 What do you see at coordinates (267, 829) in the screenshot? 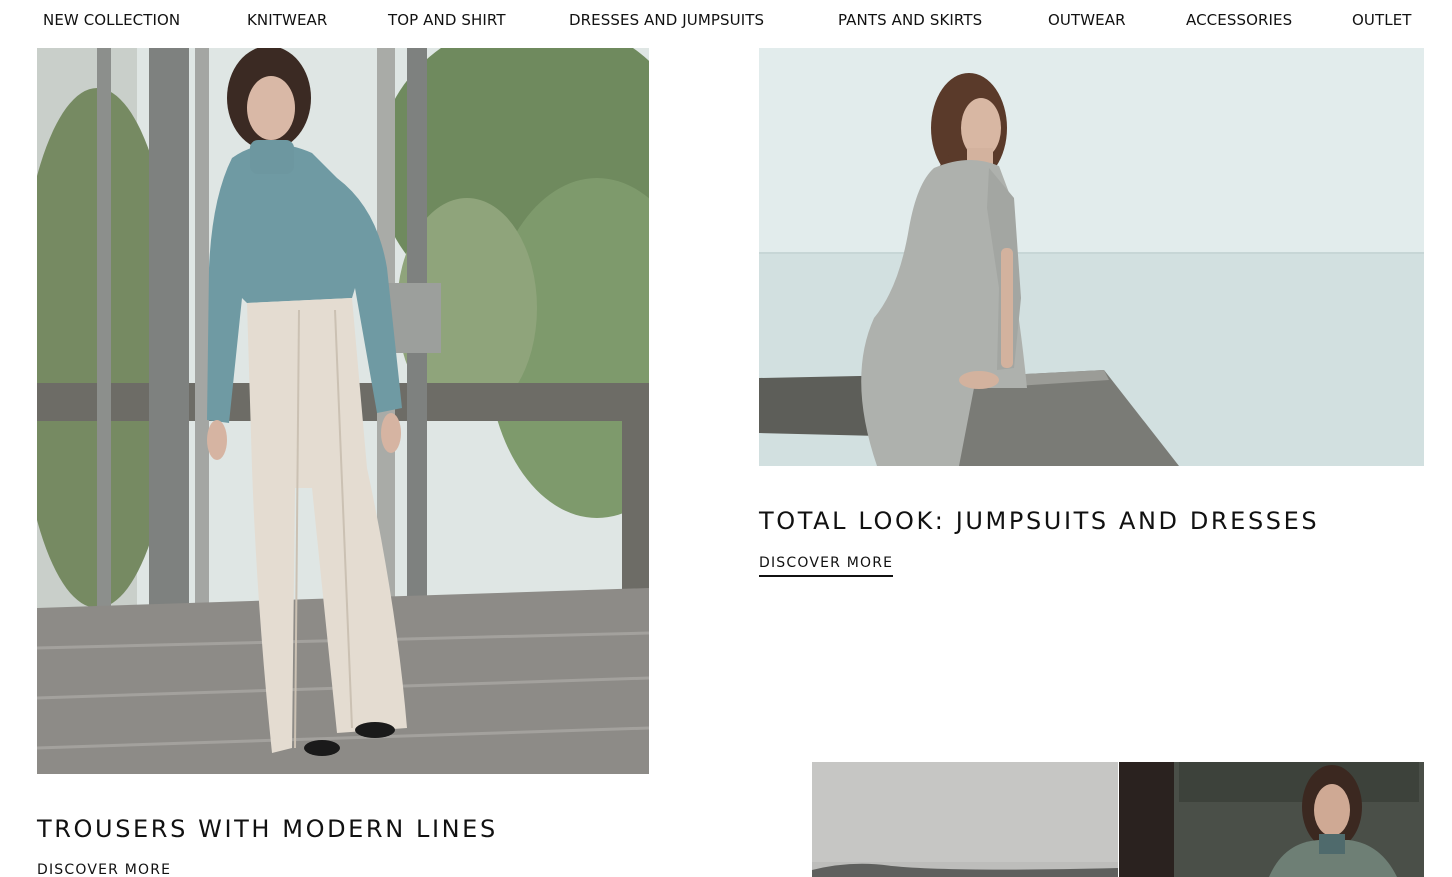
I see `trousers-feature-title: TROUSERS WITH MODERN LINES` at bounding box center [267, 829].